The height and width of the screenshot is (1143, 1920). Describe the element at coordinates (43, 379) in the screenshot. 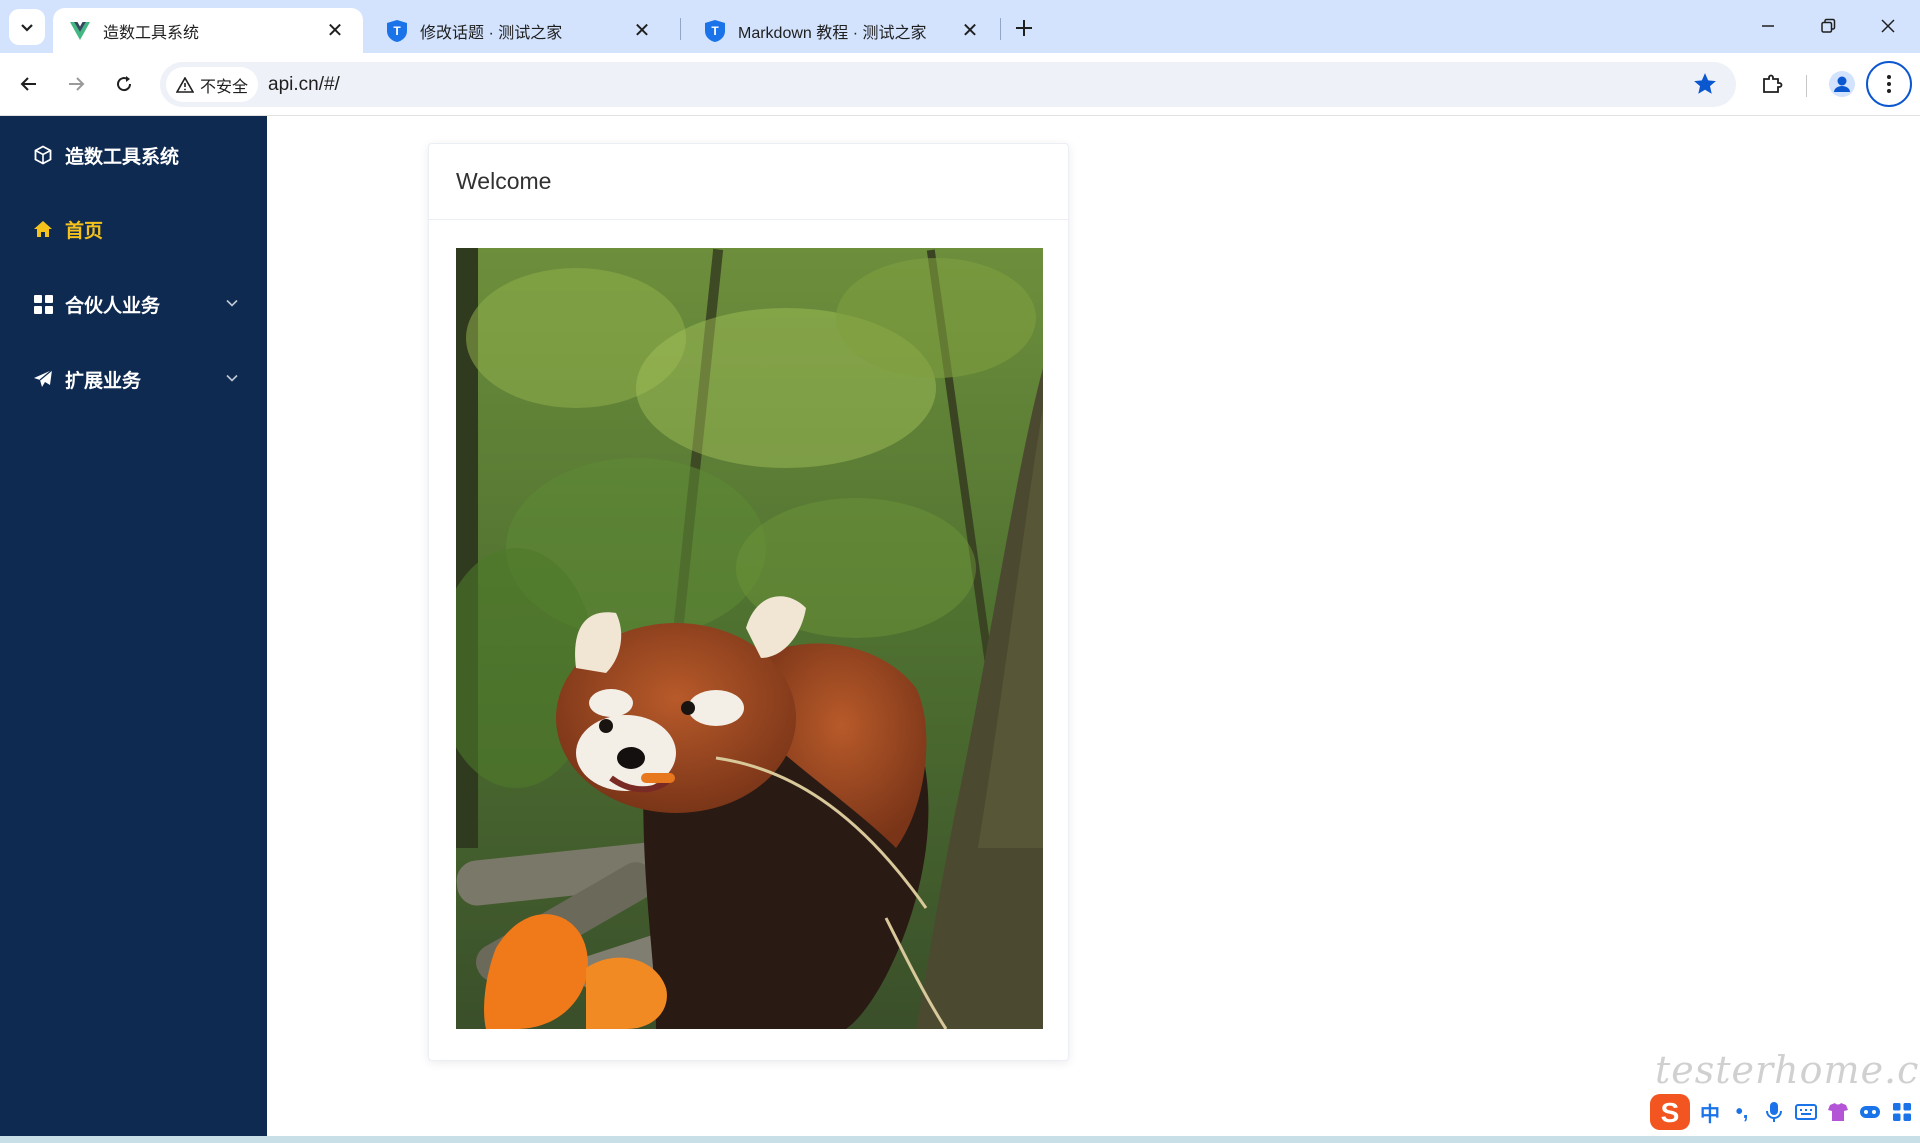

I see `paper-plane-icon` at that location.